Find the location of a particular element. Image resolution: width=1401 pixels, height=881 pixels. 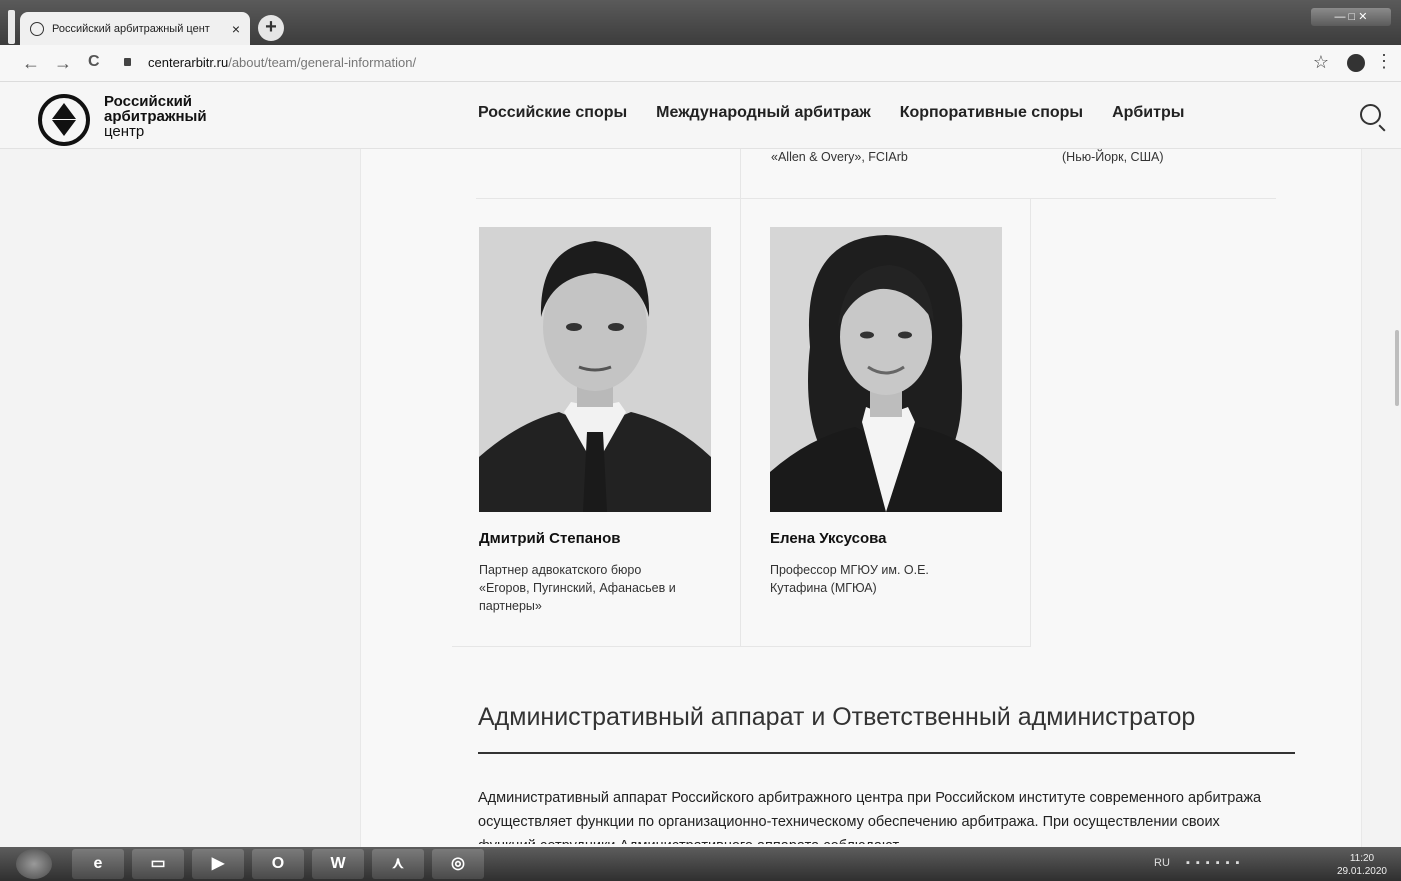

outlook-icon: O is located at coordinates (278, 864).